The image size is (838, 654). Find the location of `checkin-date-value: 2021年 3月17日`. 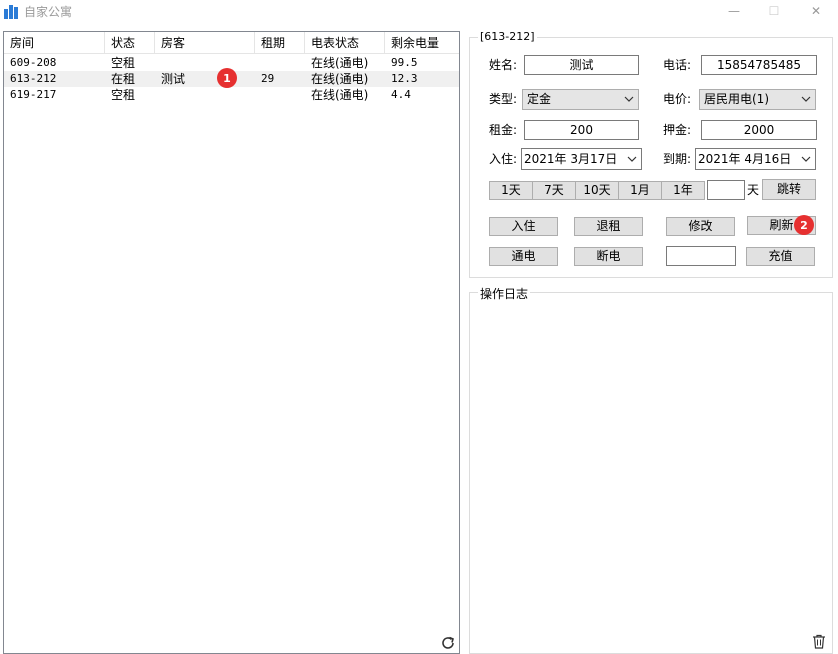

checkin-date-value: 2021年 3月17日 is located at coordinates (571, 159).